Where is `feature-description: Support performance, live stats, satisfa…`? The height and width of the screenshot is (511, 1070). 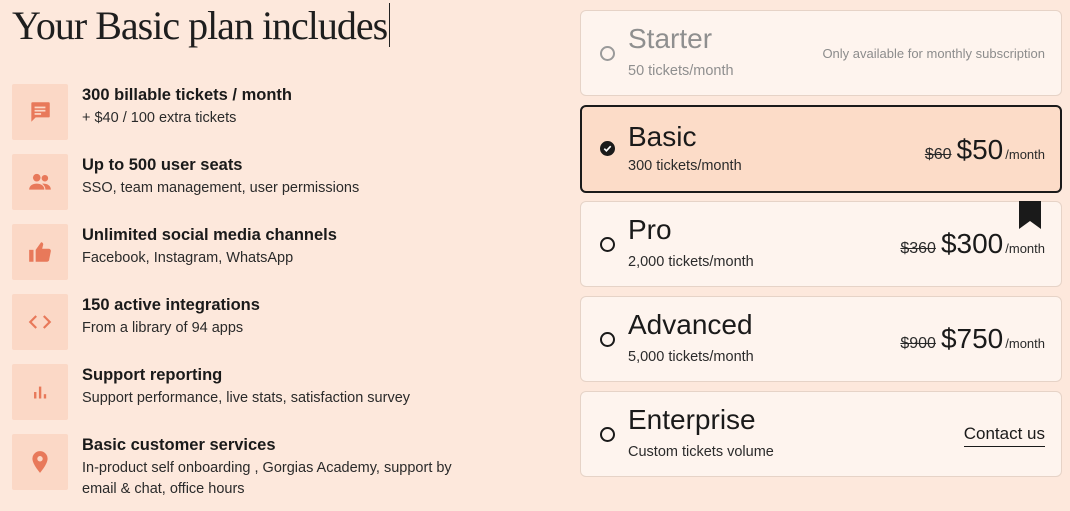 feature-description: Support performance, live stats, satisfa… is located at coordinates (246, 398).